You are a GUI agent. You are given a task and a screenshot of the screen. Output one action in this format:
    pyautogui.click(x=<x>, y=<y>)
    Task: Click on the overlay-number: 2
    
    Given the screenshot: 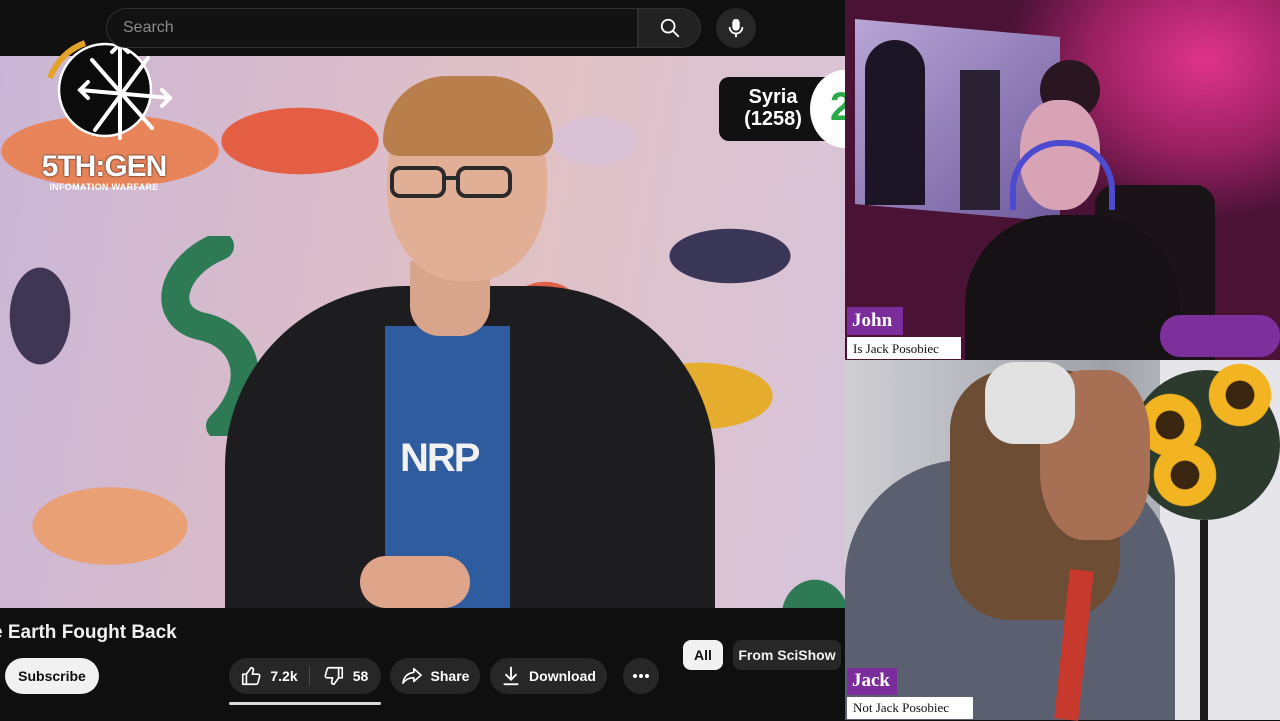 What is the action you would take?
    pyautogui.click(x=837, y=107)
    